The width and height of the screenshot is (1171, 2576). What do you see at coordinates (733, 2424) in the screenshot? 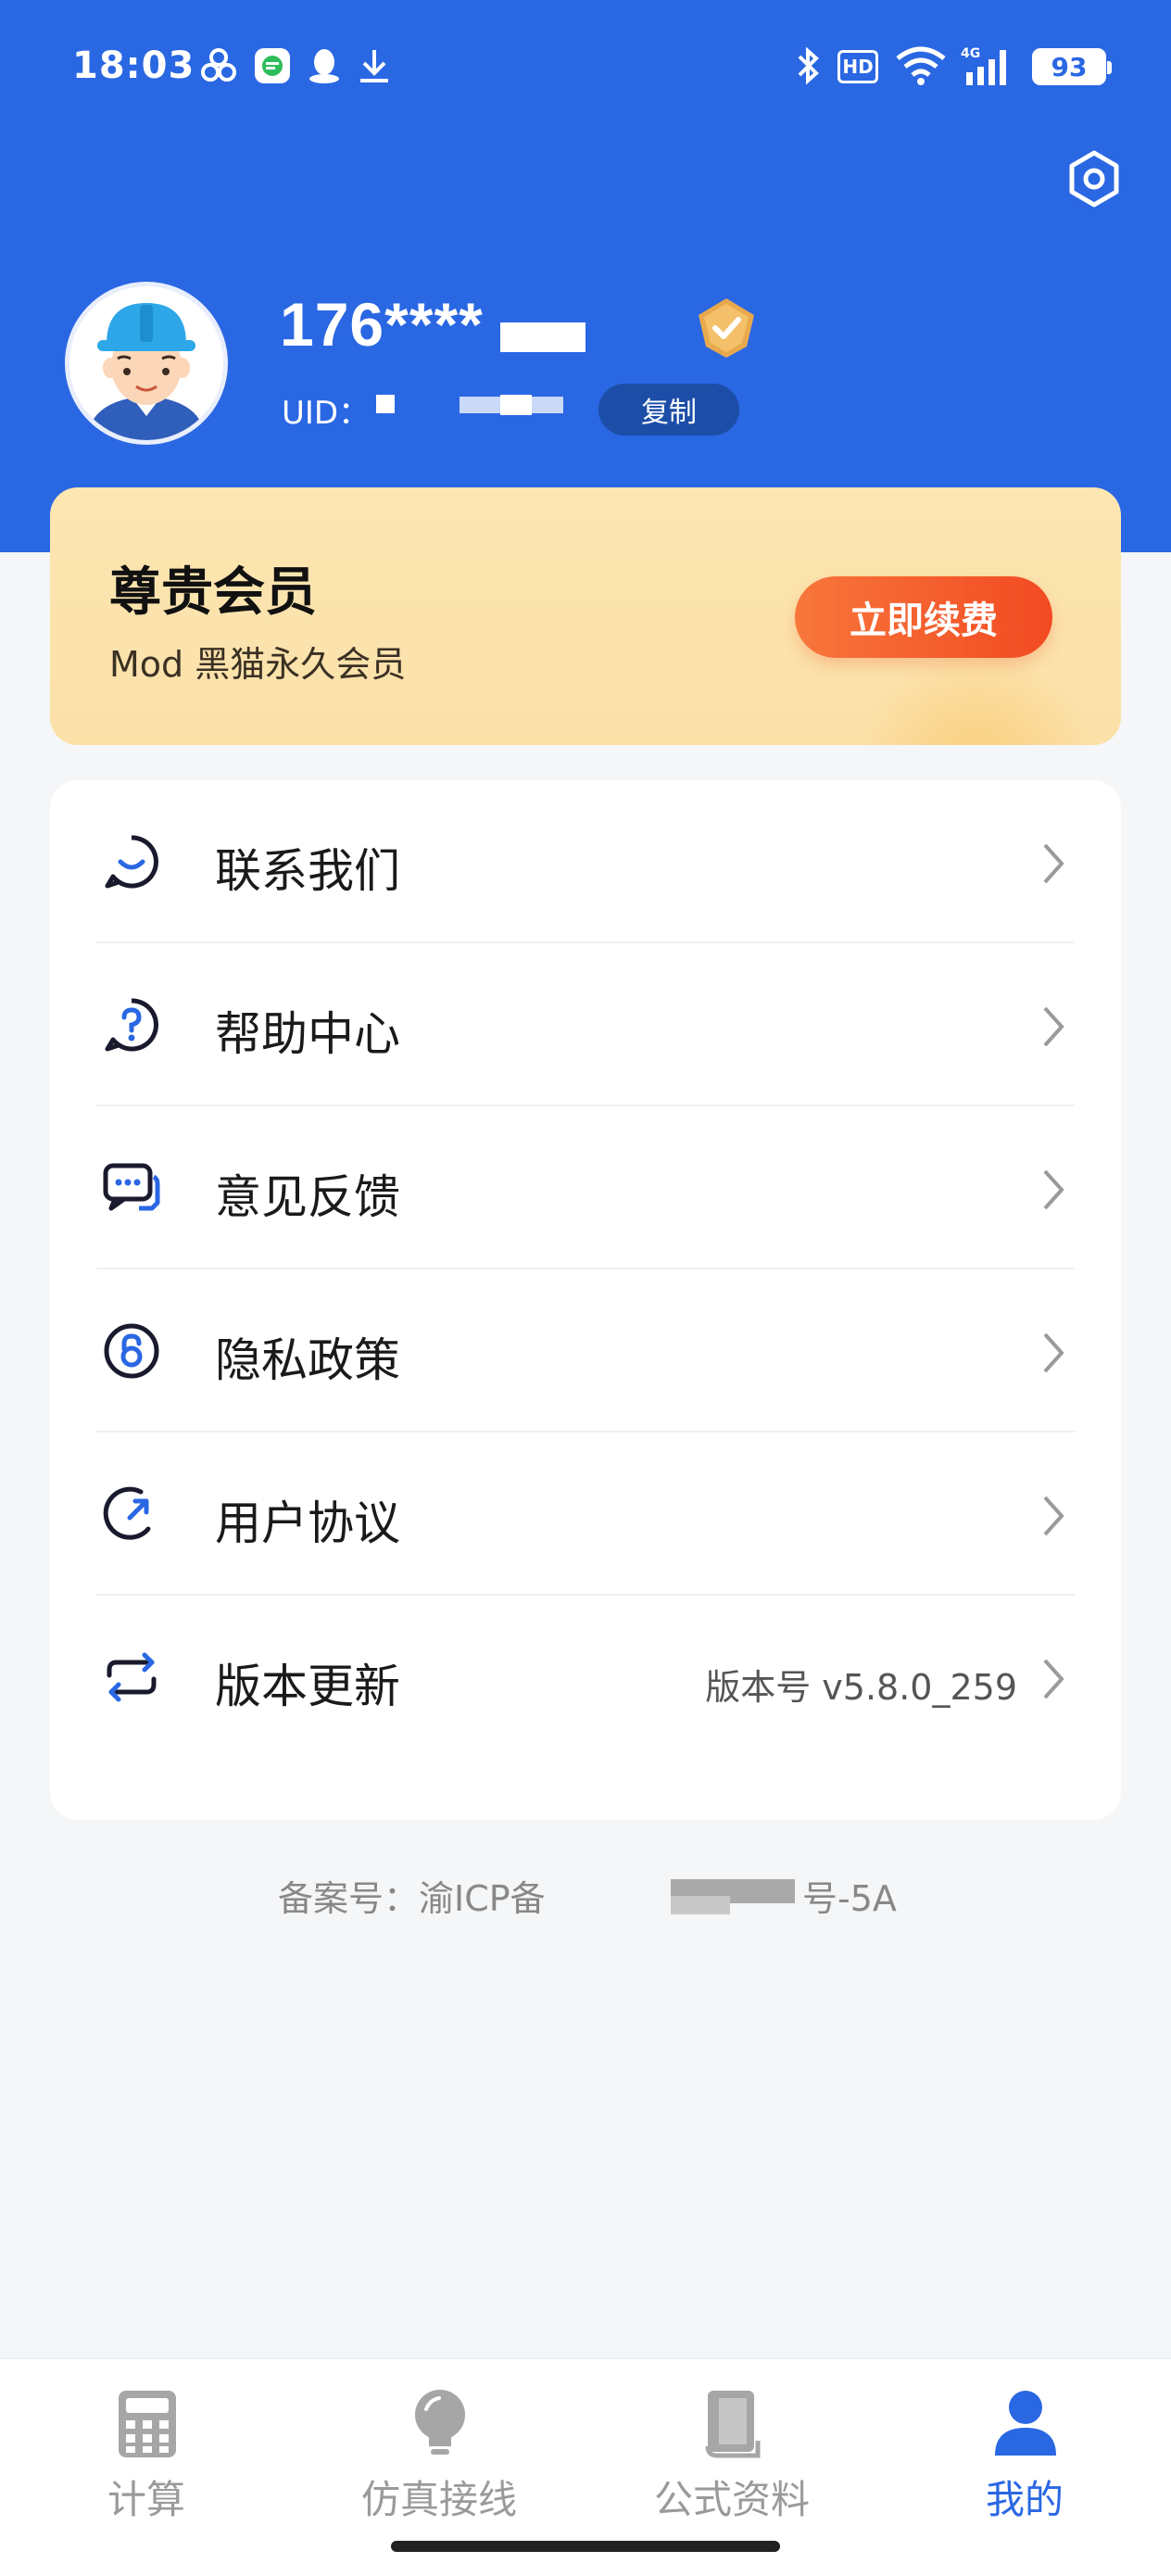
I see `book-icon` at bounding box center [733, 2424].